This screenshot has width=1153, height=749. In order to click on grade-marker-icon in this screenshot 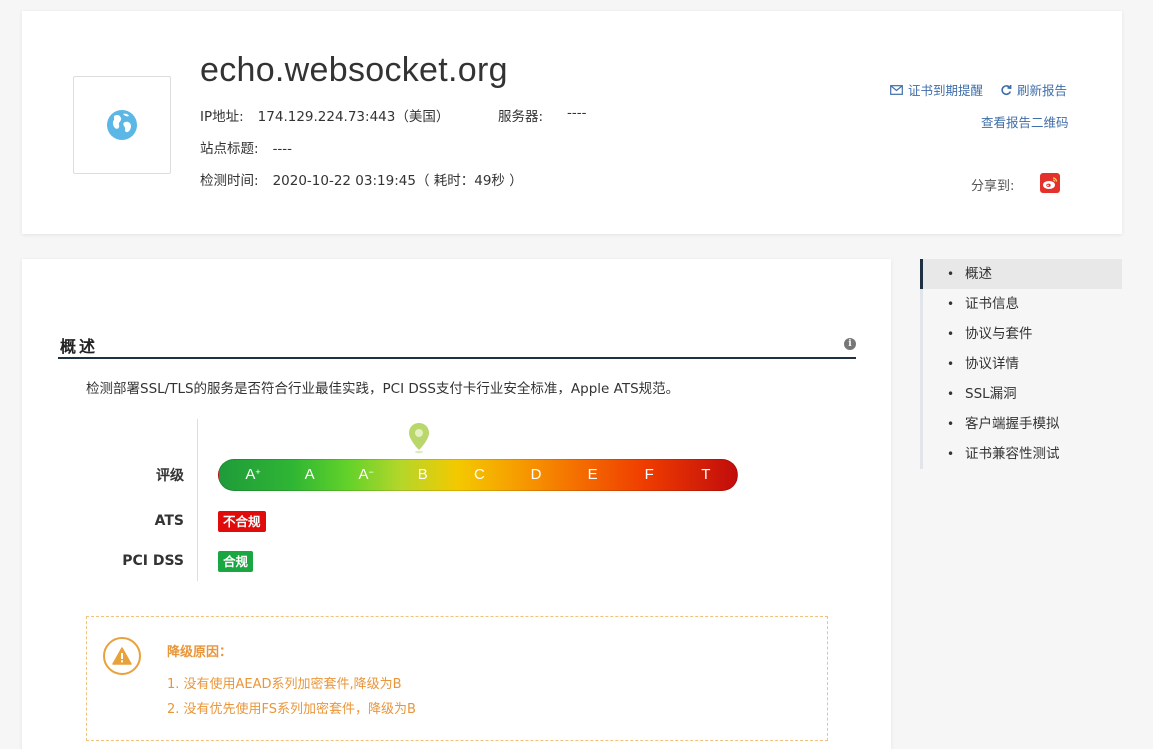, I will do `click(419, 438)`.